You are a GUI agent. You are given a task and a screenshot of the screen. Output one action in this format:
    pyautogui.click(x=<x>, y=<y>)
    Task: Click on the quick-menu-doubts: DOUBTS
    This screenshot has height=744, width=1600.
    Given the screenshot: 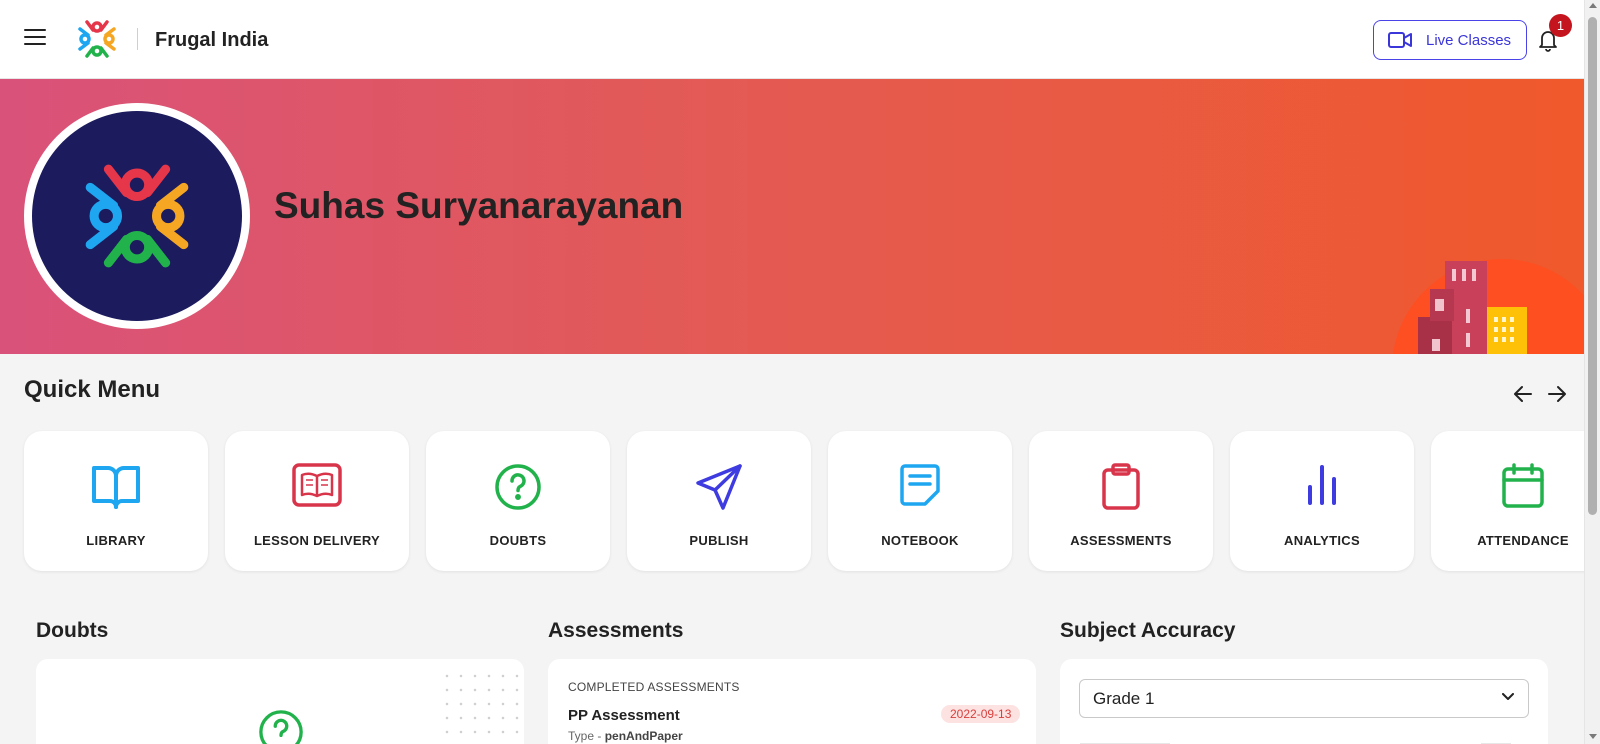 What is the action you would take?
    pyautogui.click(x=518, y=501)
    